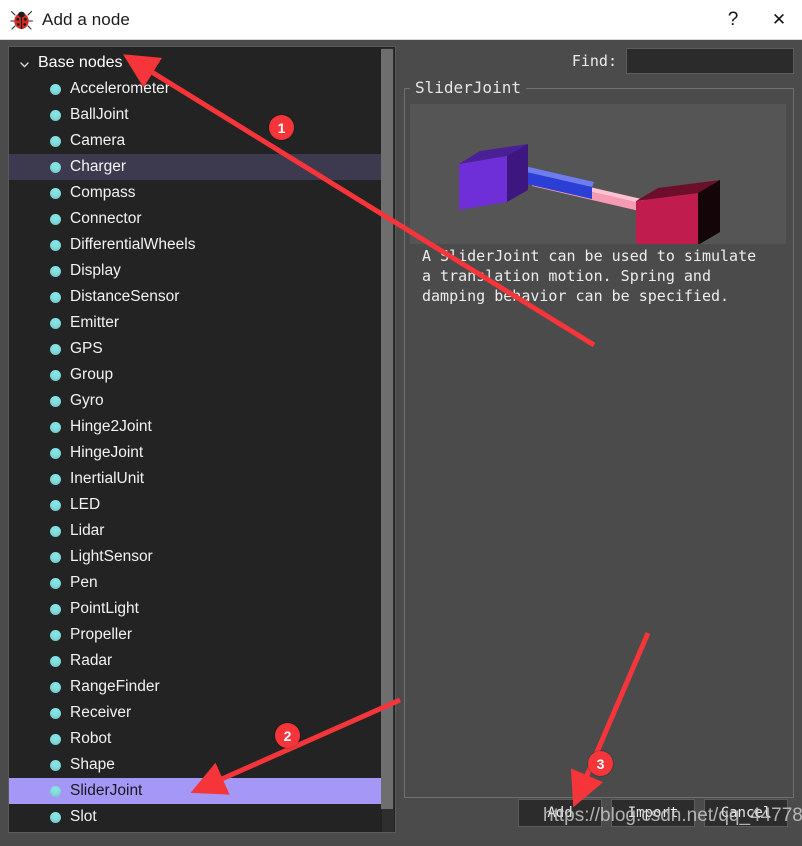  What do you see at coordinates (196, 193) in the screenshot?
I see `tree-item-compass: Compass` at bounding box center [196, 193].